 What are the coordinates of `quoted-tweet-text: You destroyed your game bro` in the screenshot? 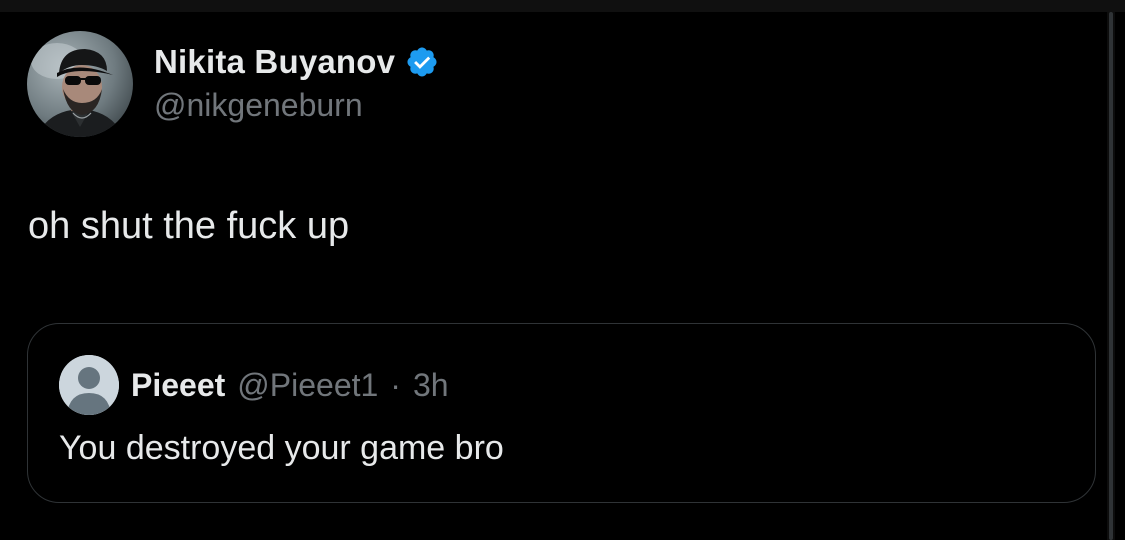 It's located at (281, 448).